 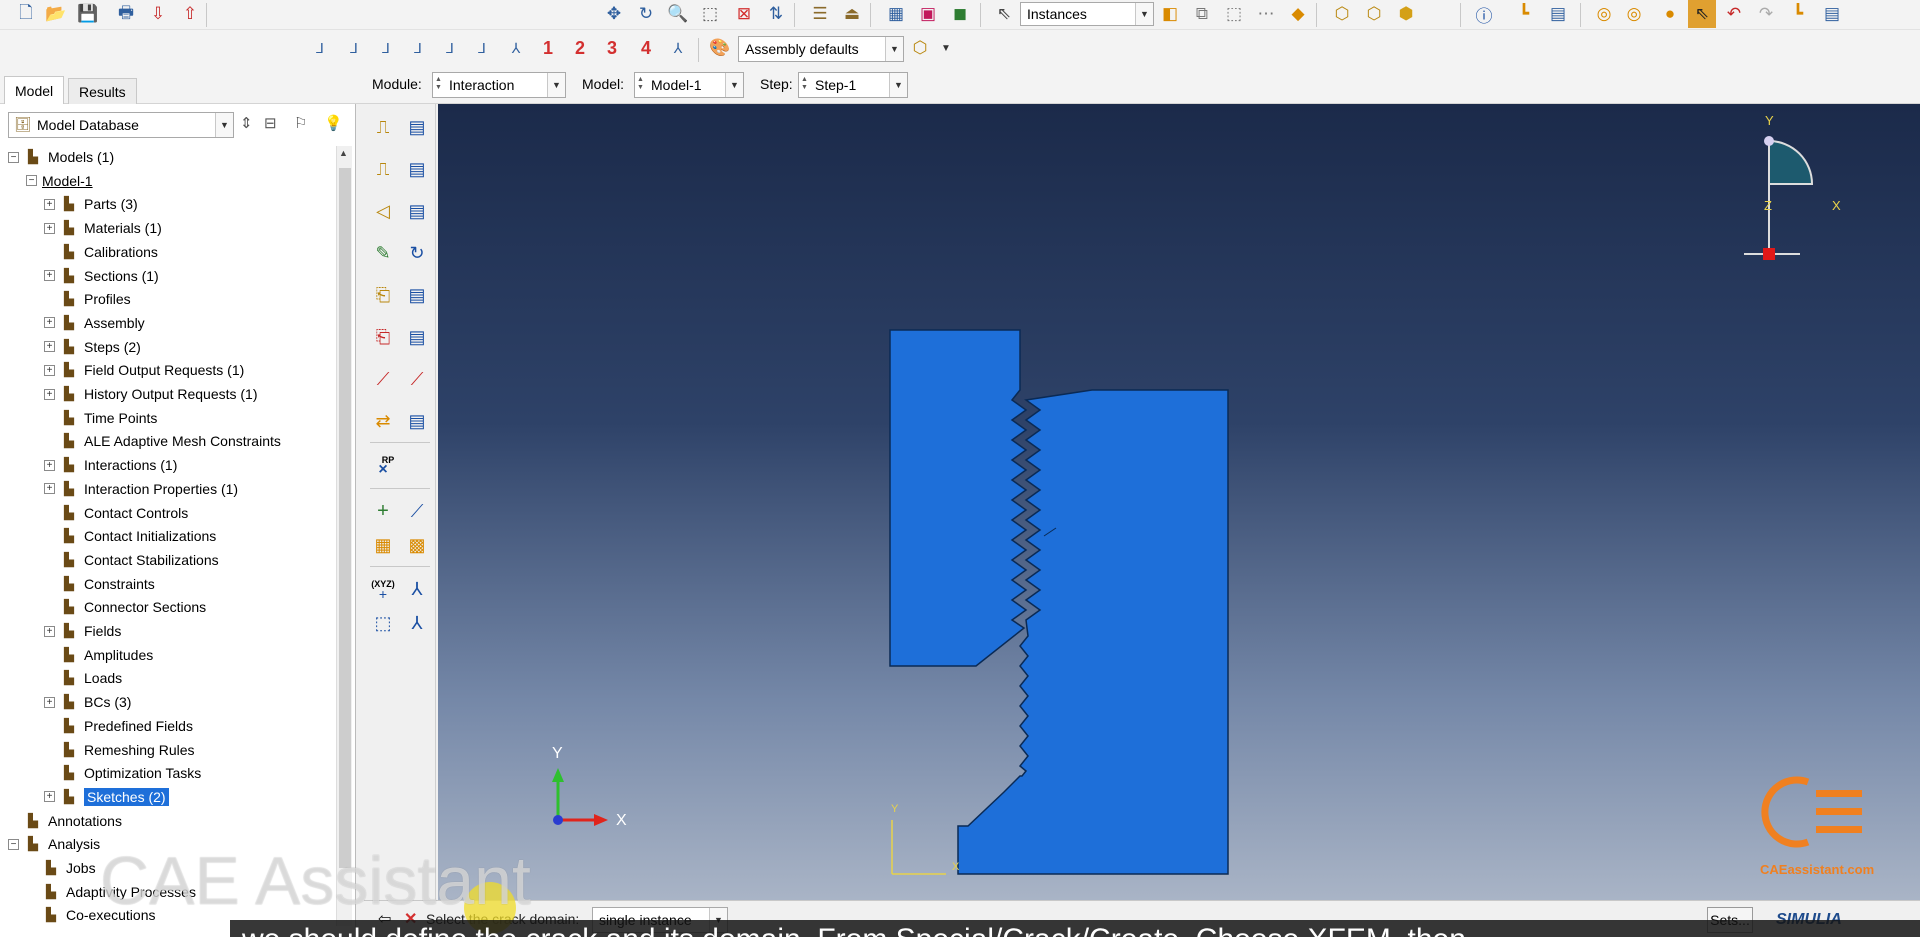 What do you see at coordinates (1792, 186) in the screenshot?
I see `view-cube-triad: Y X Z` at bounding box center [1792, 186].